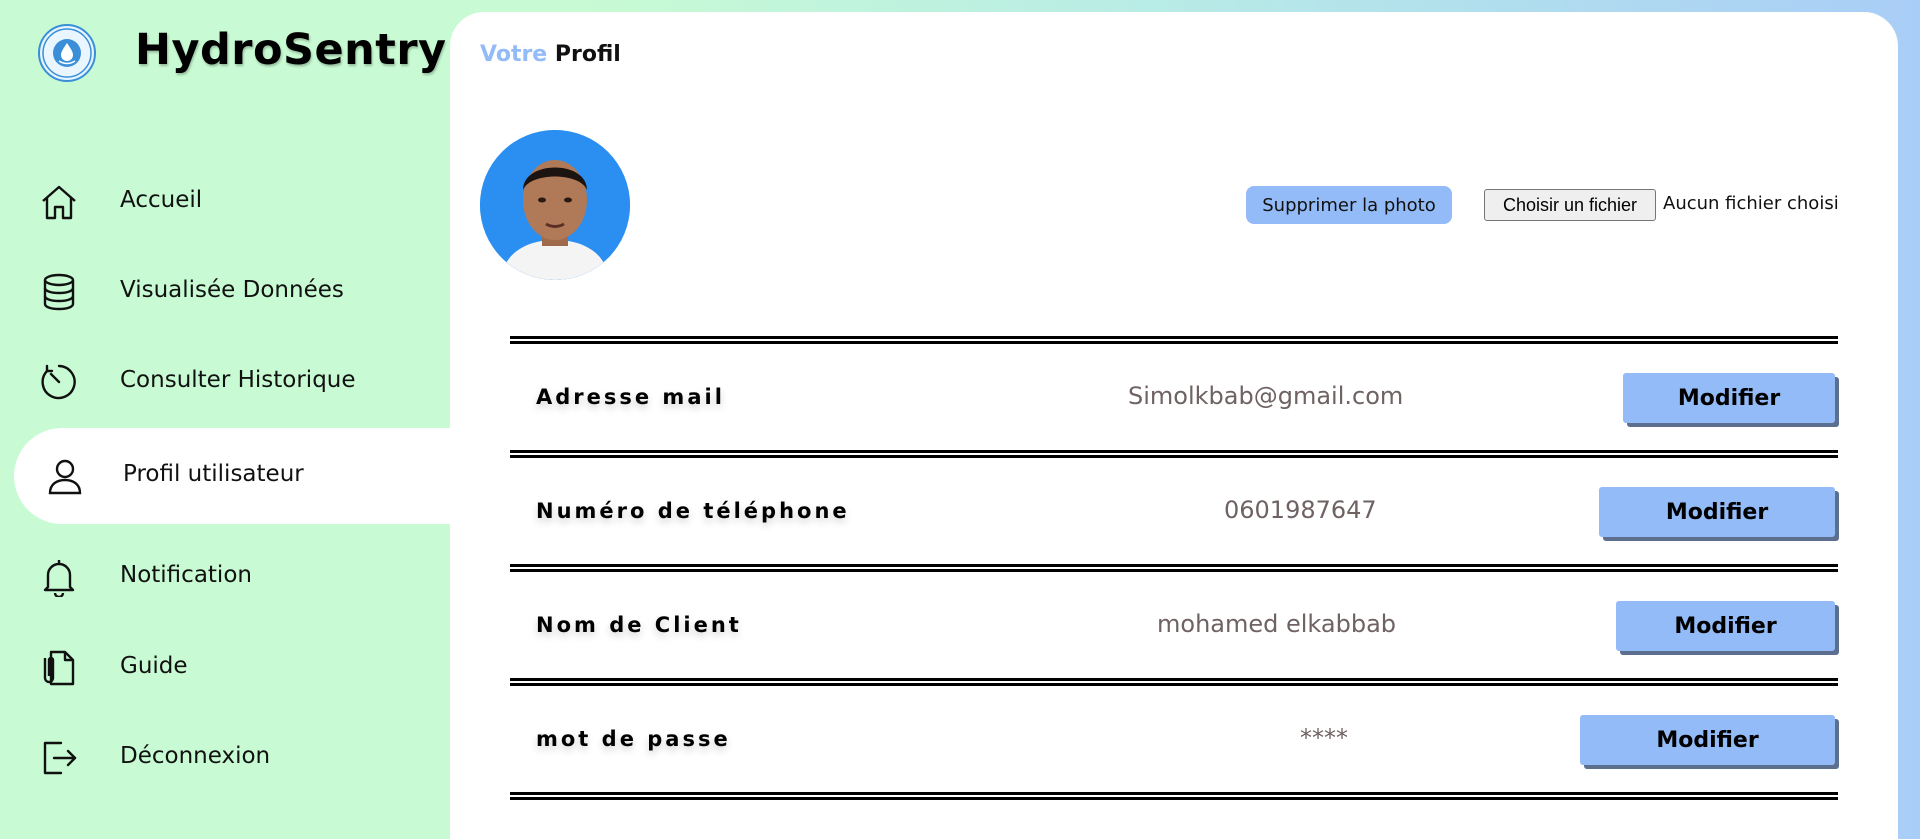  What do you see at coordinates (1300, 510) in the screenshot?
I see `field-value-phone: 0601987647` at bounding box center [1300, 510].